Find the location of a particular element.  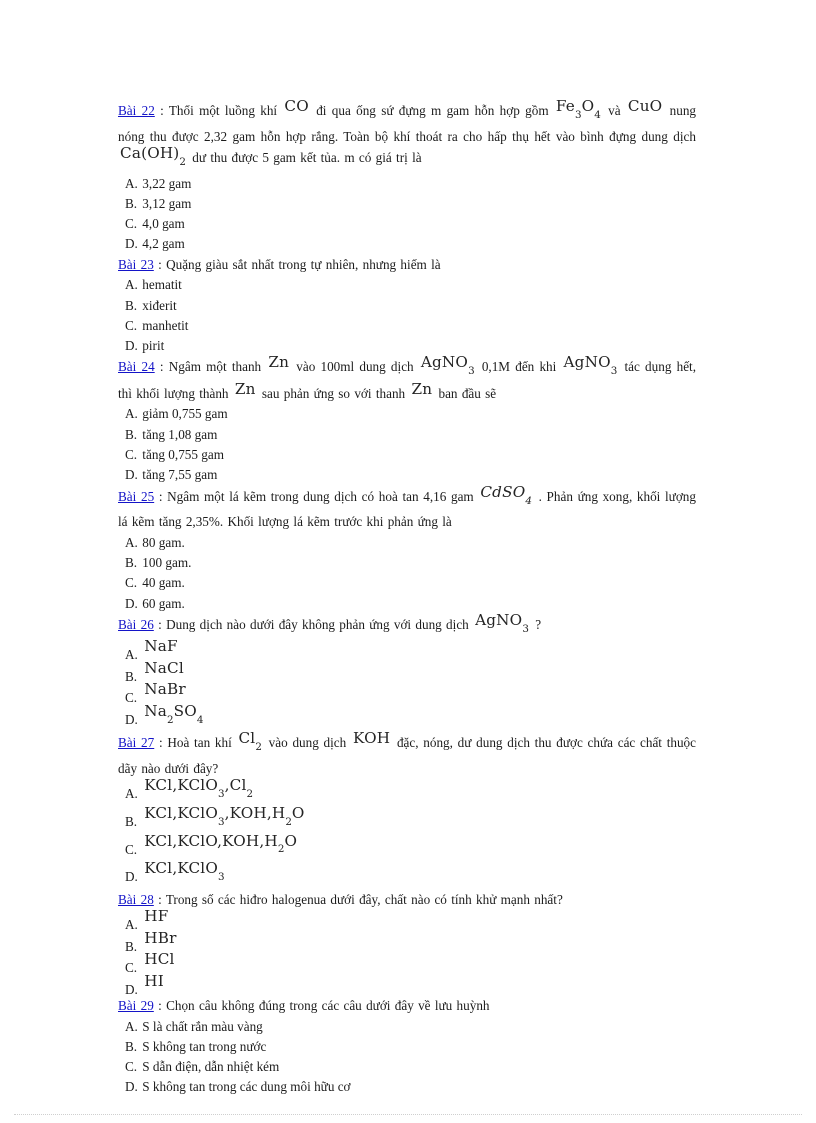

stem-text: sau phản ứng so với thanh is located at coordinates (333, 393).